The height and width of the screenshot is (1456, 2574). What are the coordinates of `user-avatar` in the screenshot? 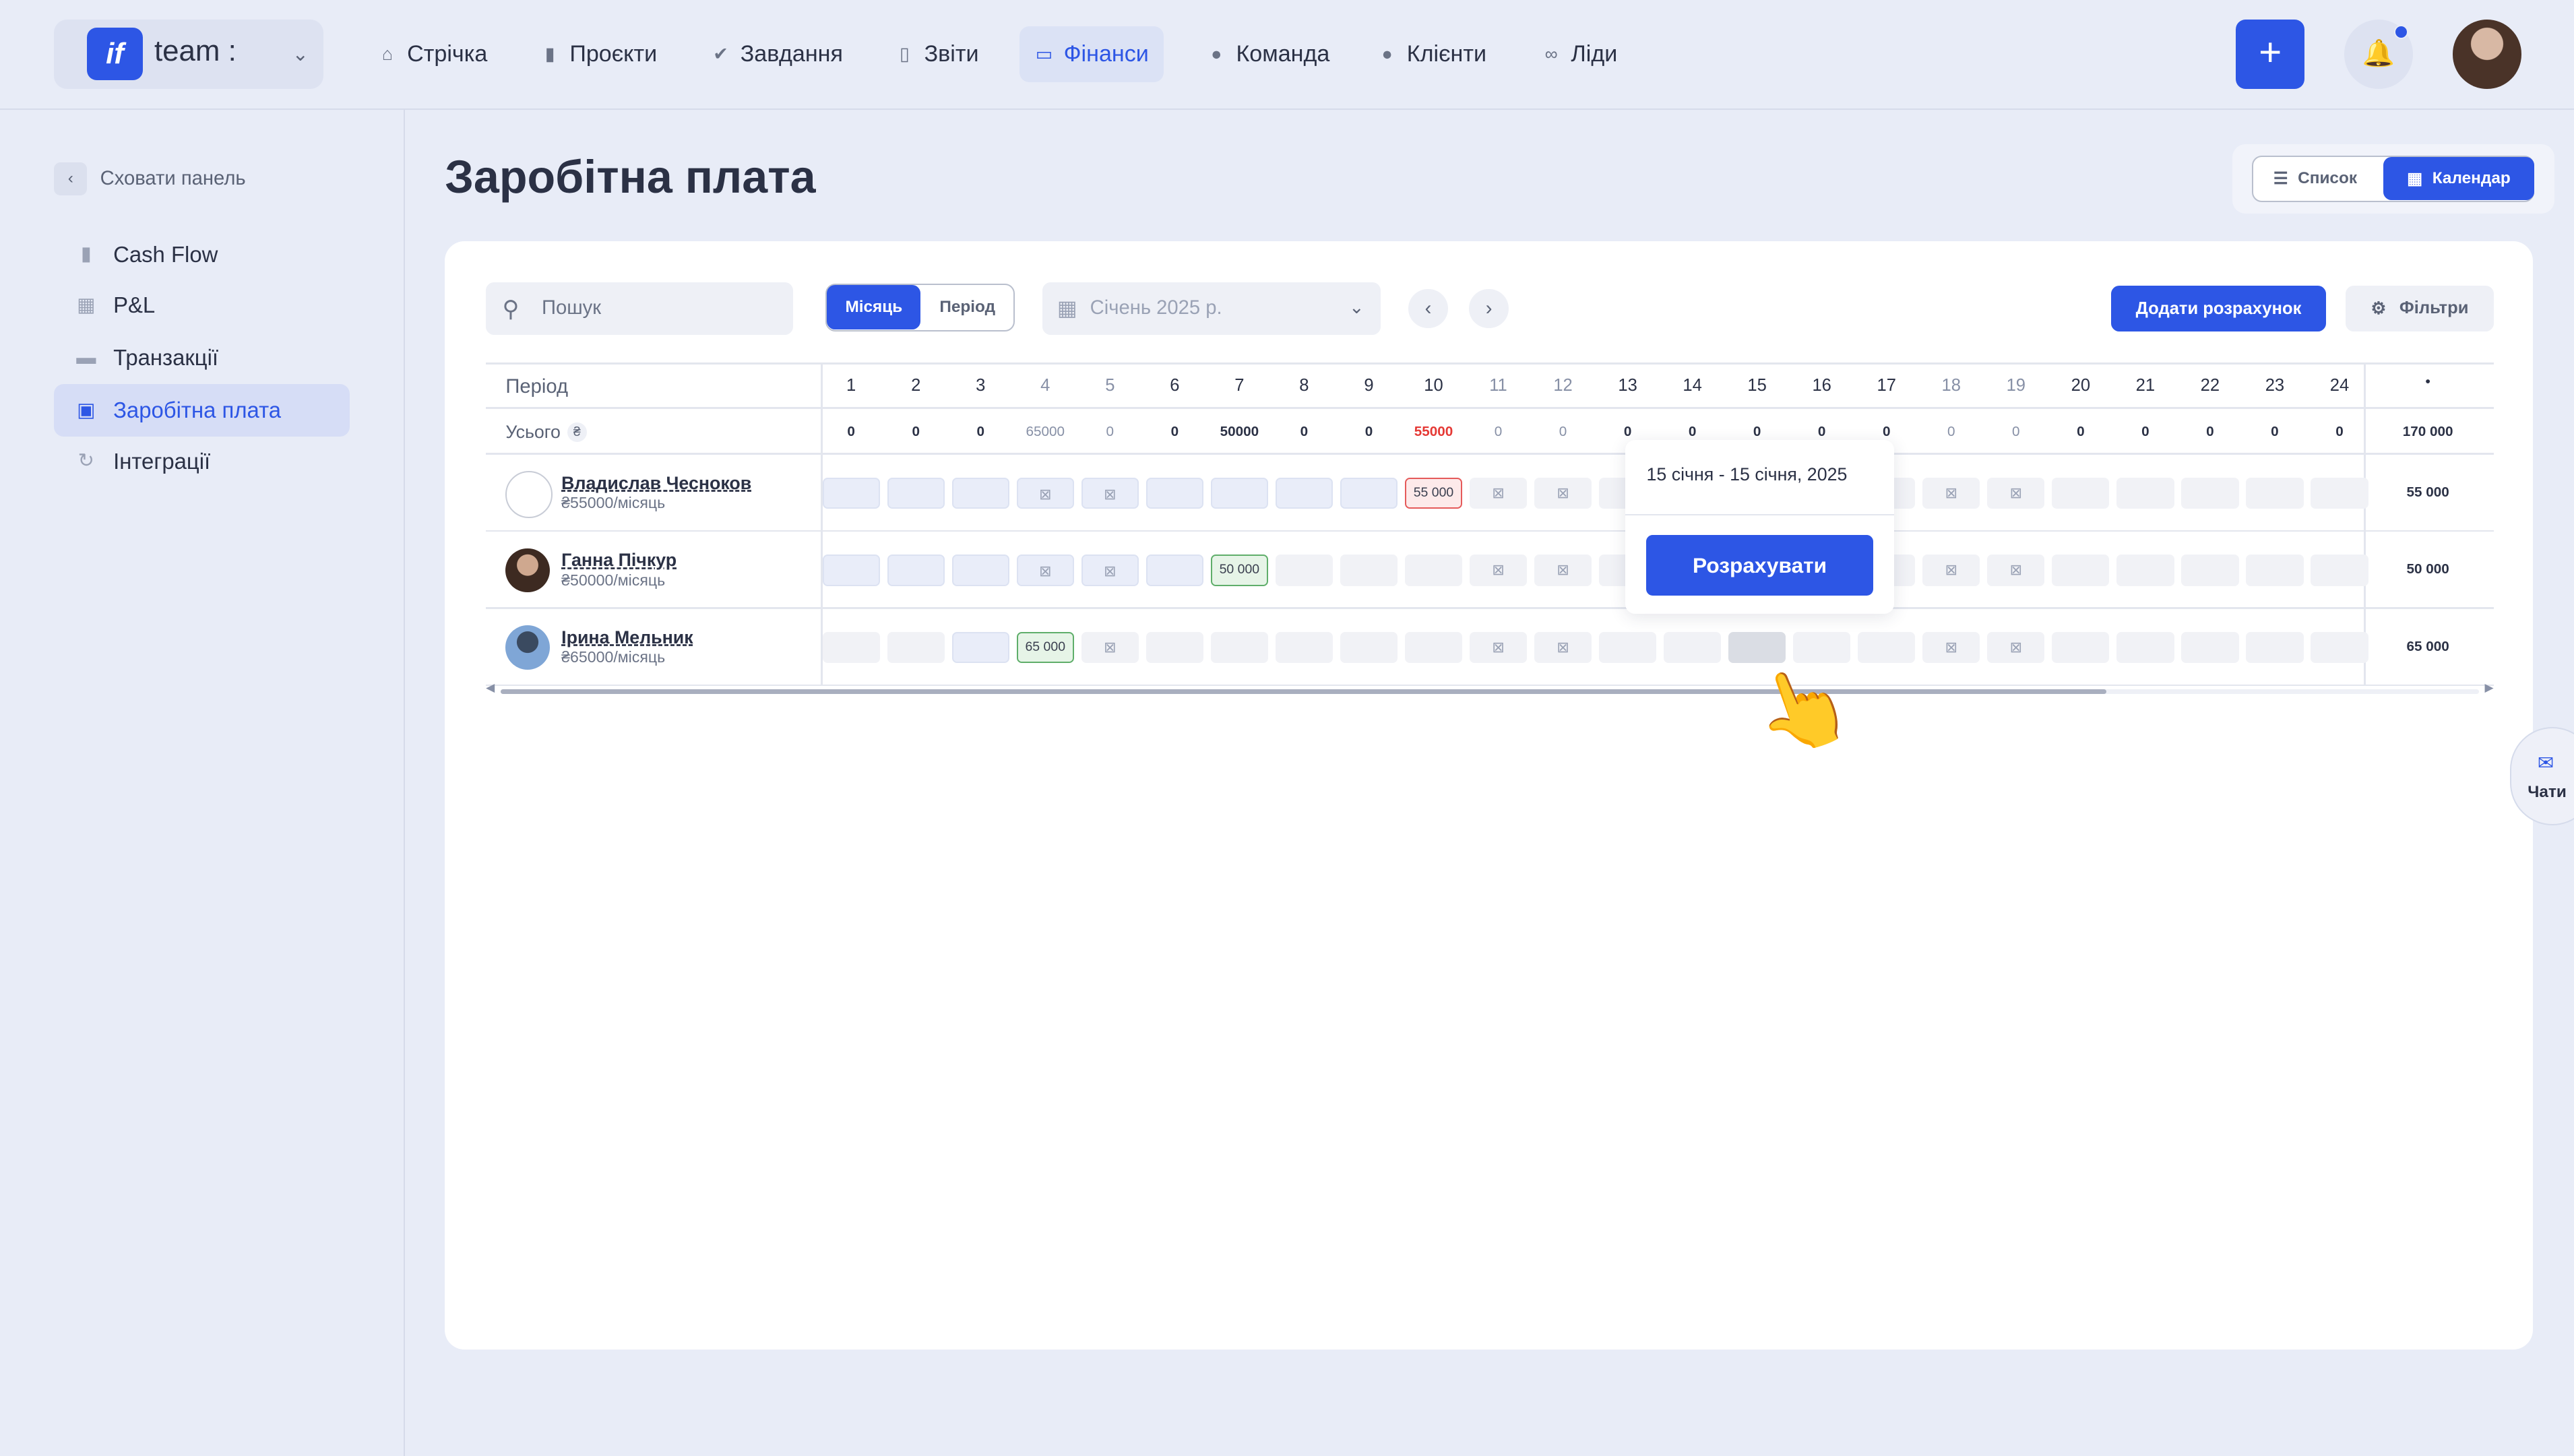 It's located at (2486, 55).